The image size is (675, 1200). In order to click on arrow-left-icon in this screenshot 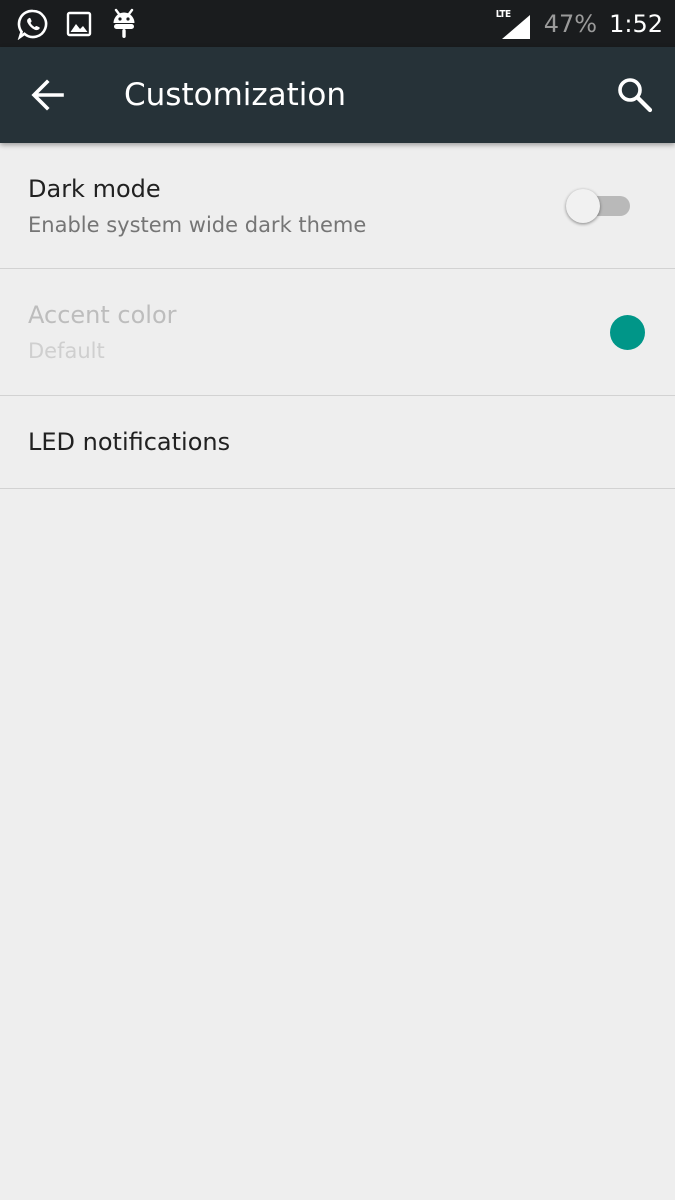, I will do `click(48, 95)`.